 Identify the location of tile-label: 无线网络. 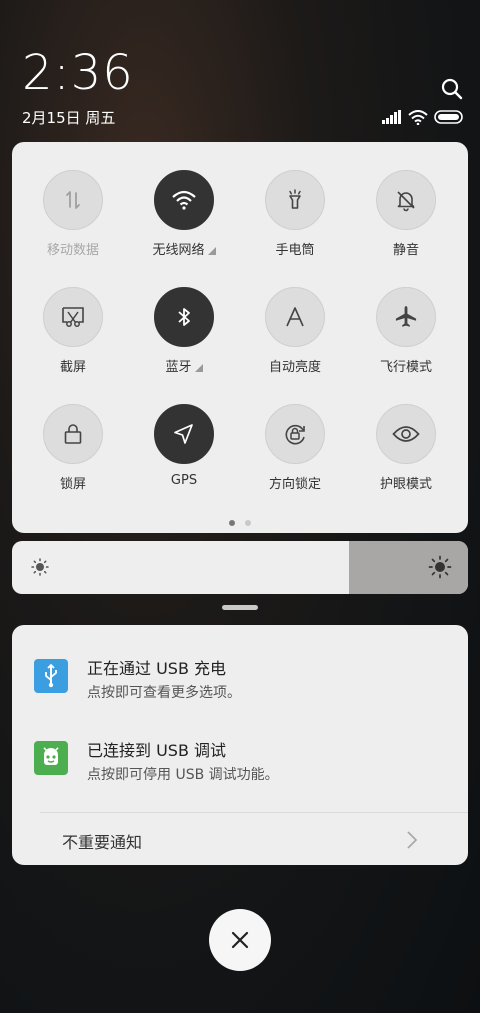
(178, 250).